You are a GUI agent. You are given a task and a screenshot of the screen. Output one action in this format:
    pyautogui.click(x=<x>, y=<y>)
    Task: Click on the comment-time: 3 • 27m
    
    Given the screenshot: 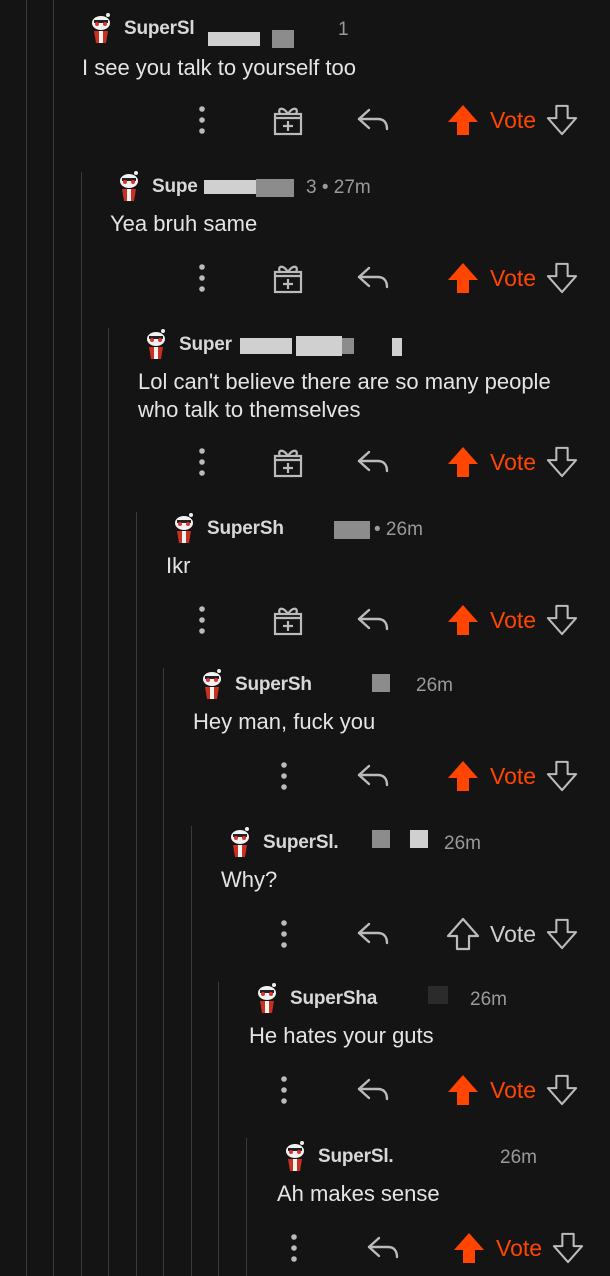 What is the action you would take?
    pyautogui.click(x=338, y=187)
    